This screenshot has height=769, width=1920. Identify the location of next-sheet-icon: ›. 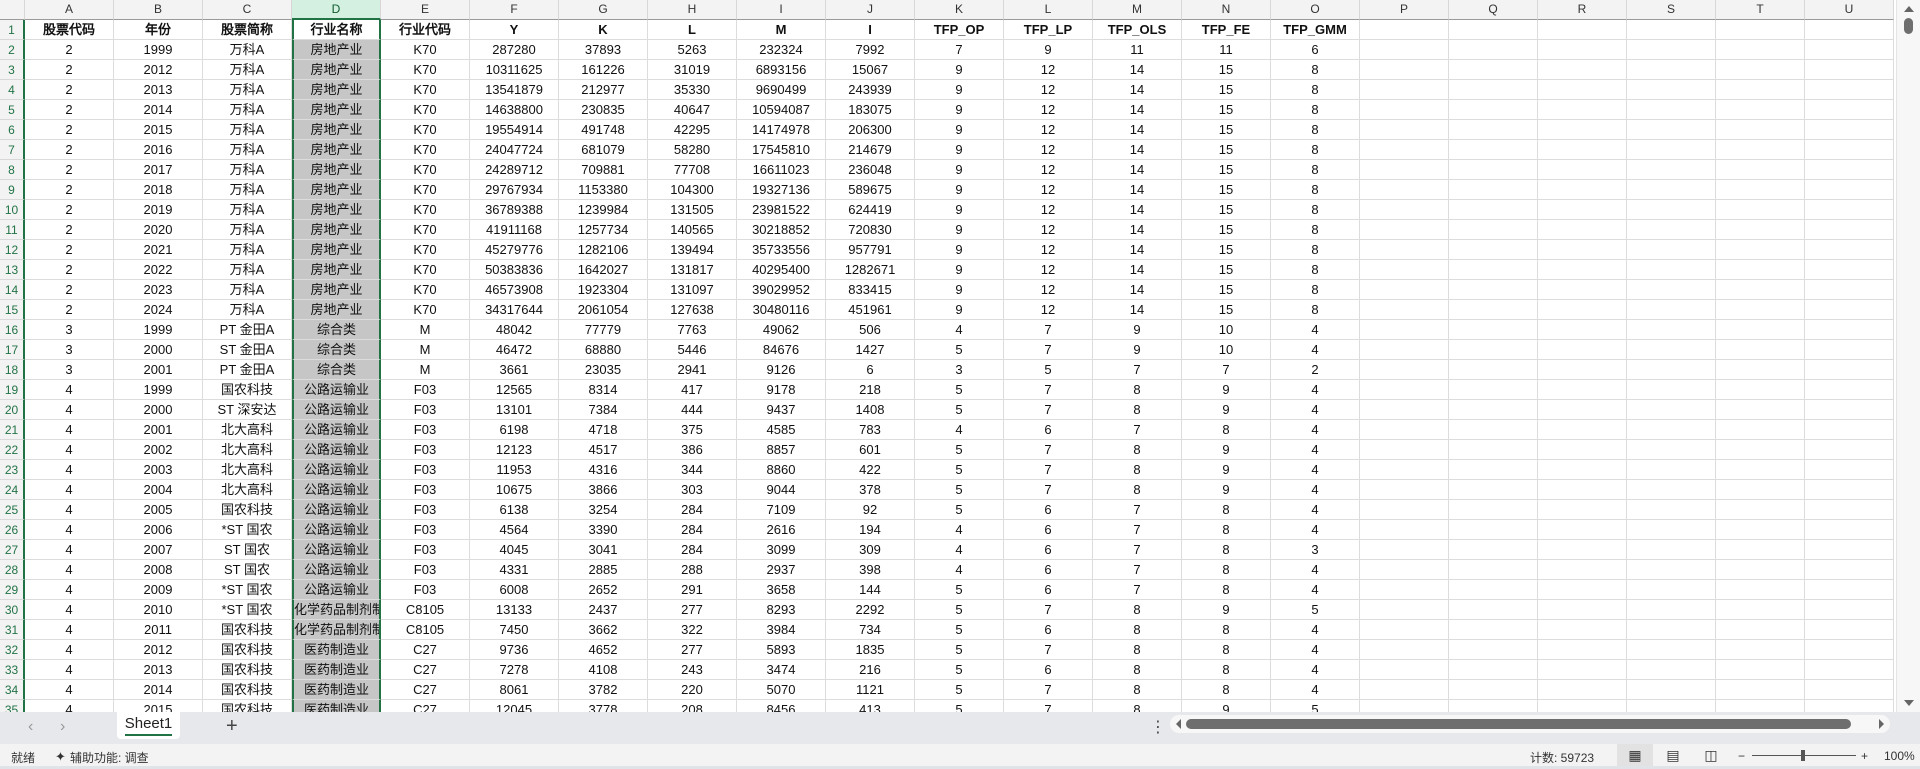
(62, 727).